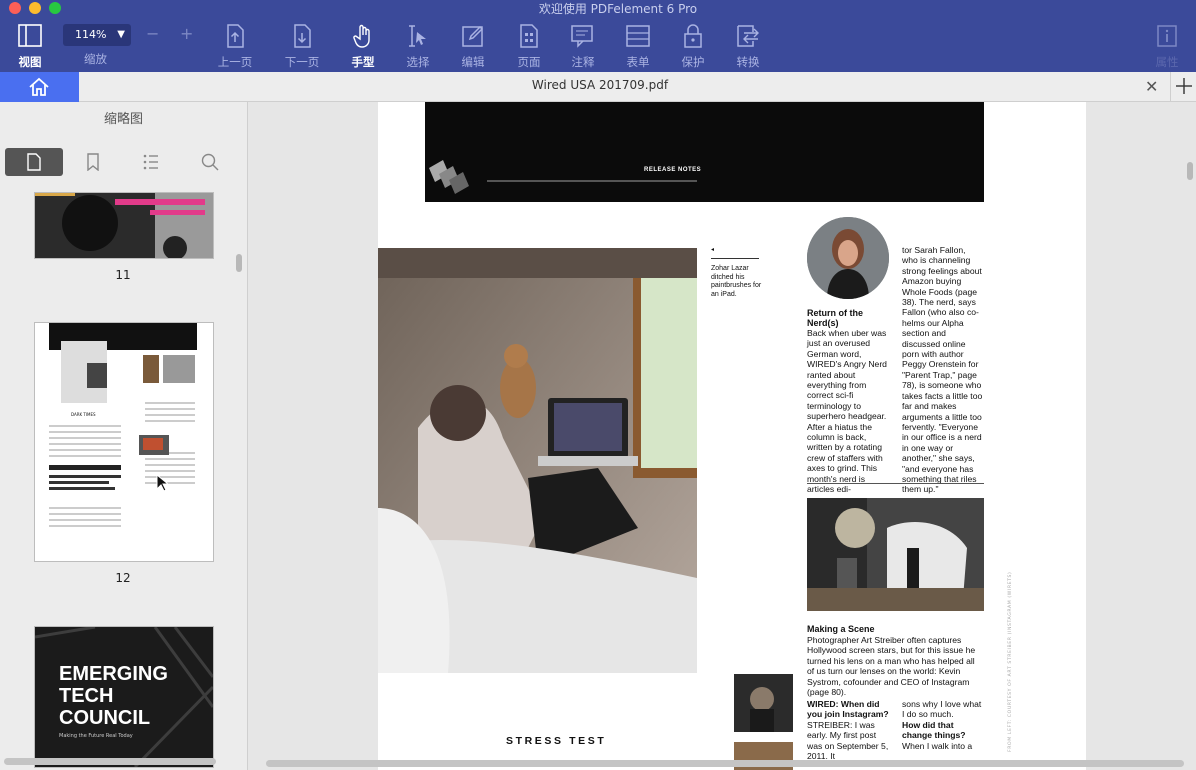  I want to click on mouse-cursor-icon, so click(162, 483).